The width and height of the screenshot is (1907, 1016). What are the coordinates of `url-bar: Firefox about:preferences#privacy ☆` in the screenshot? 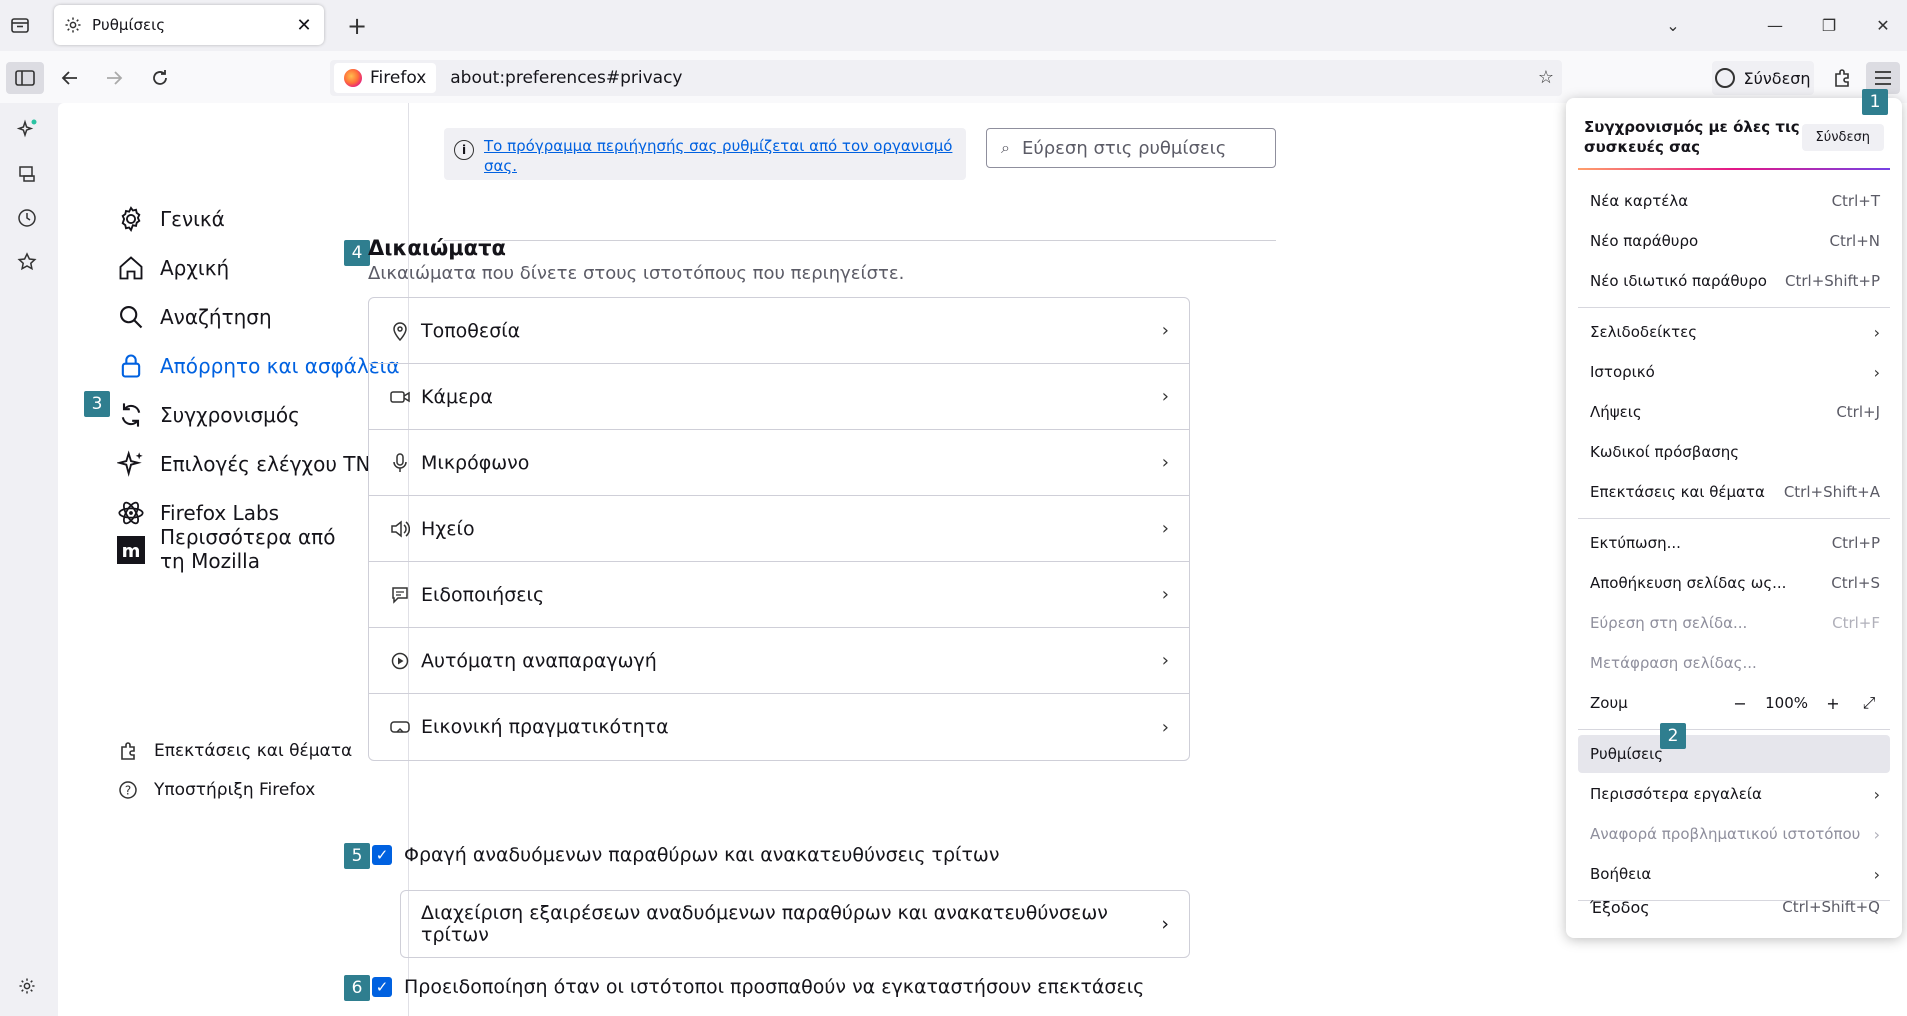 It's located at (946, 78).